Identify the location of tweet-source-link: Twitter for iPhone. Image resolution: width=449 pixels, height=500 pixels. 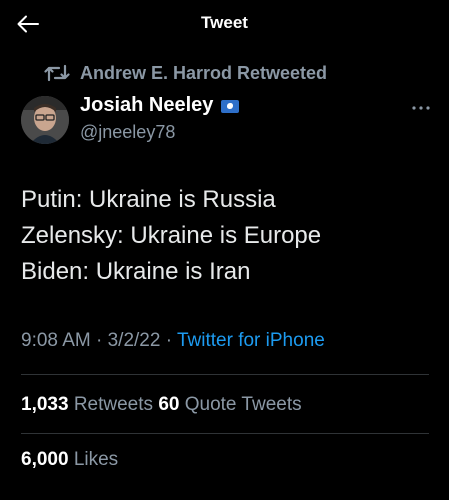
(251, 340).